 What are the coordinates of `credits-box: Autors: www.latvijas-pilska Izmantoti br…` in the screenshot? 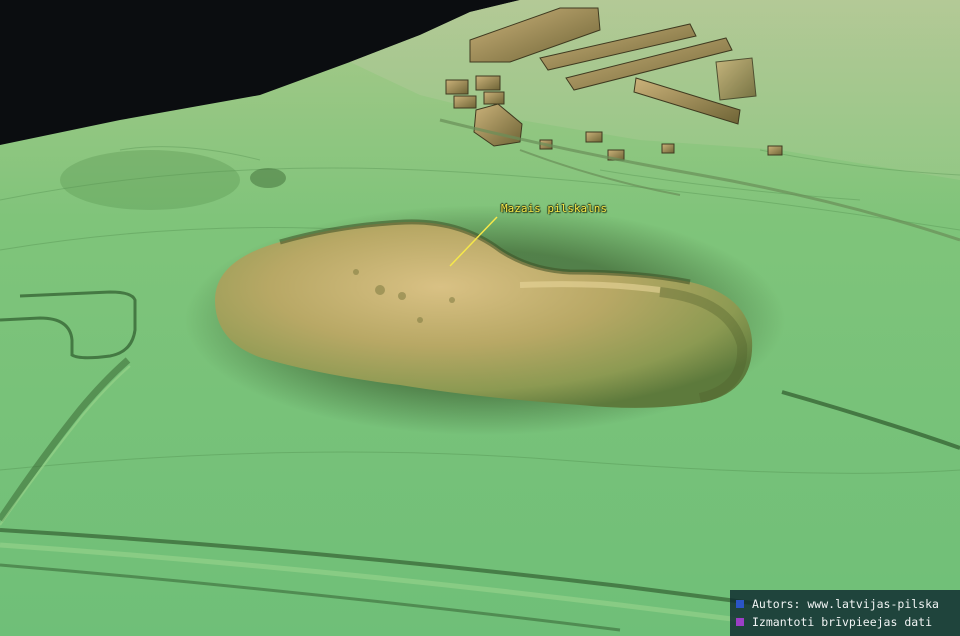 It's located at (845, 613).